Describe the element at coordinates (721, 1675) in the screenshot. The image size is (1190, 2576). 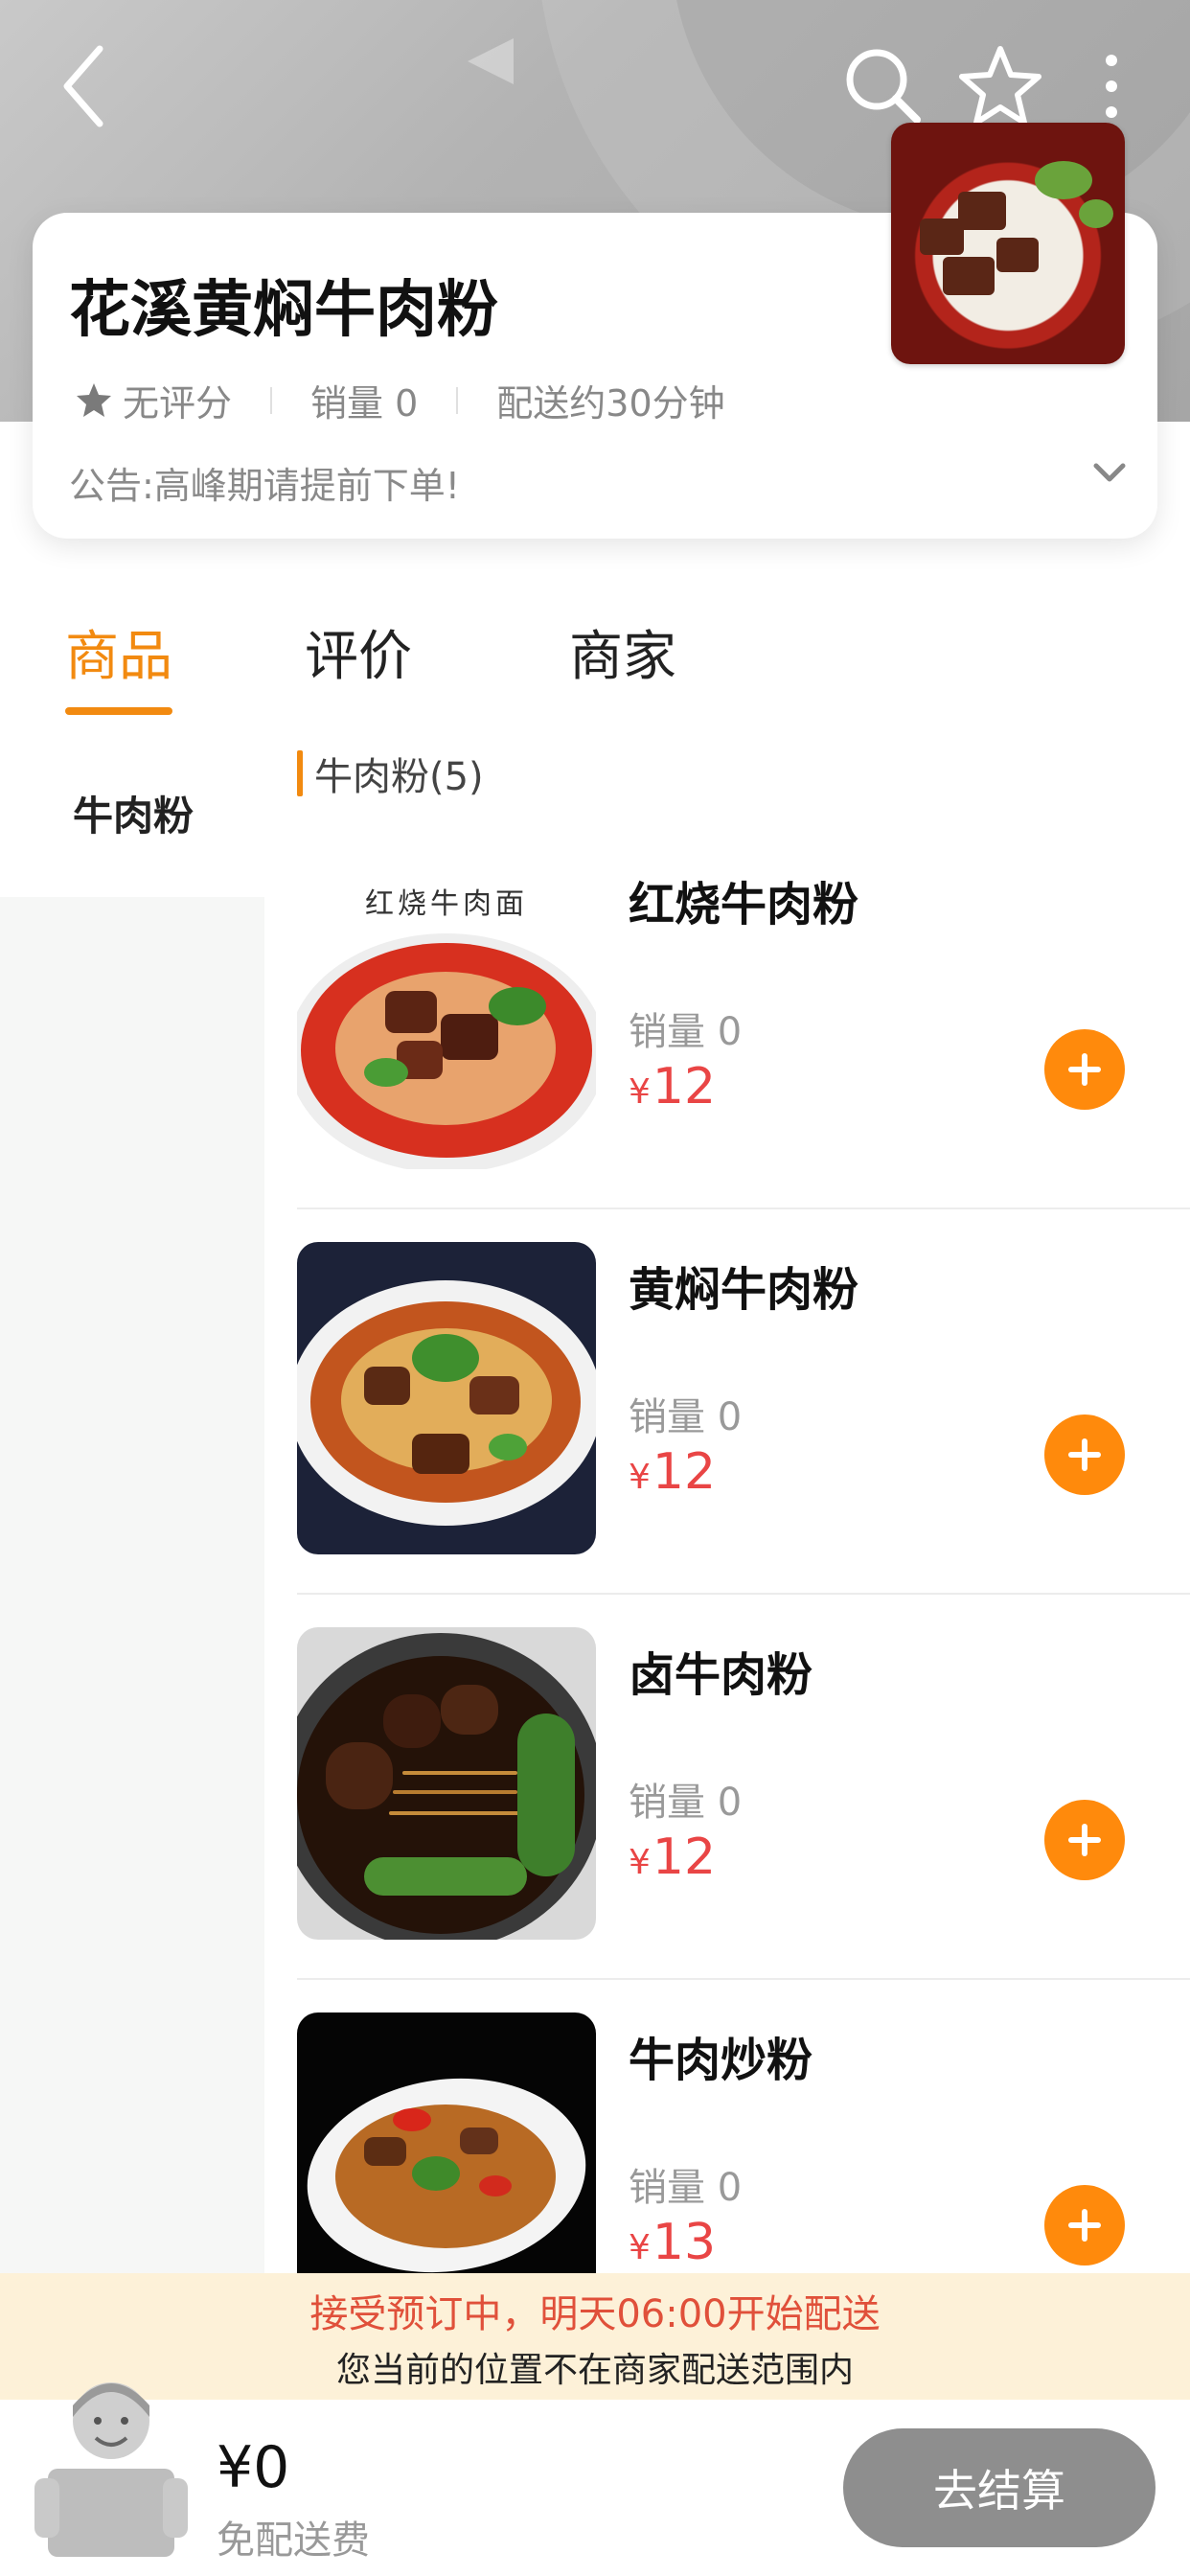
I see `product-name: 卤牛肉粉` at that location.